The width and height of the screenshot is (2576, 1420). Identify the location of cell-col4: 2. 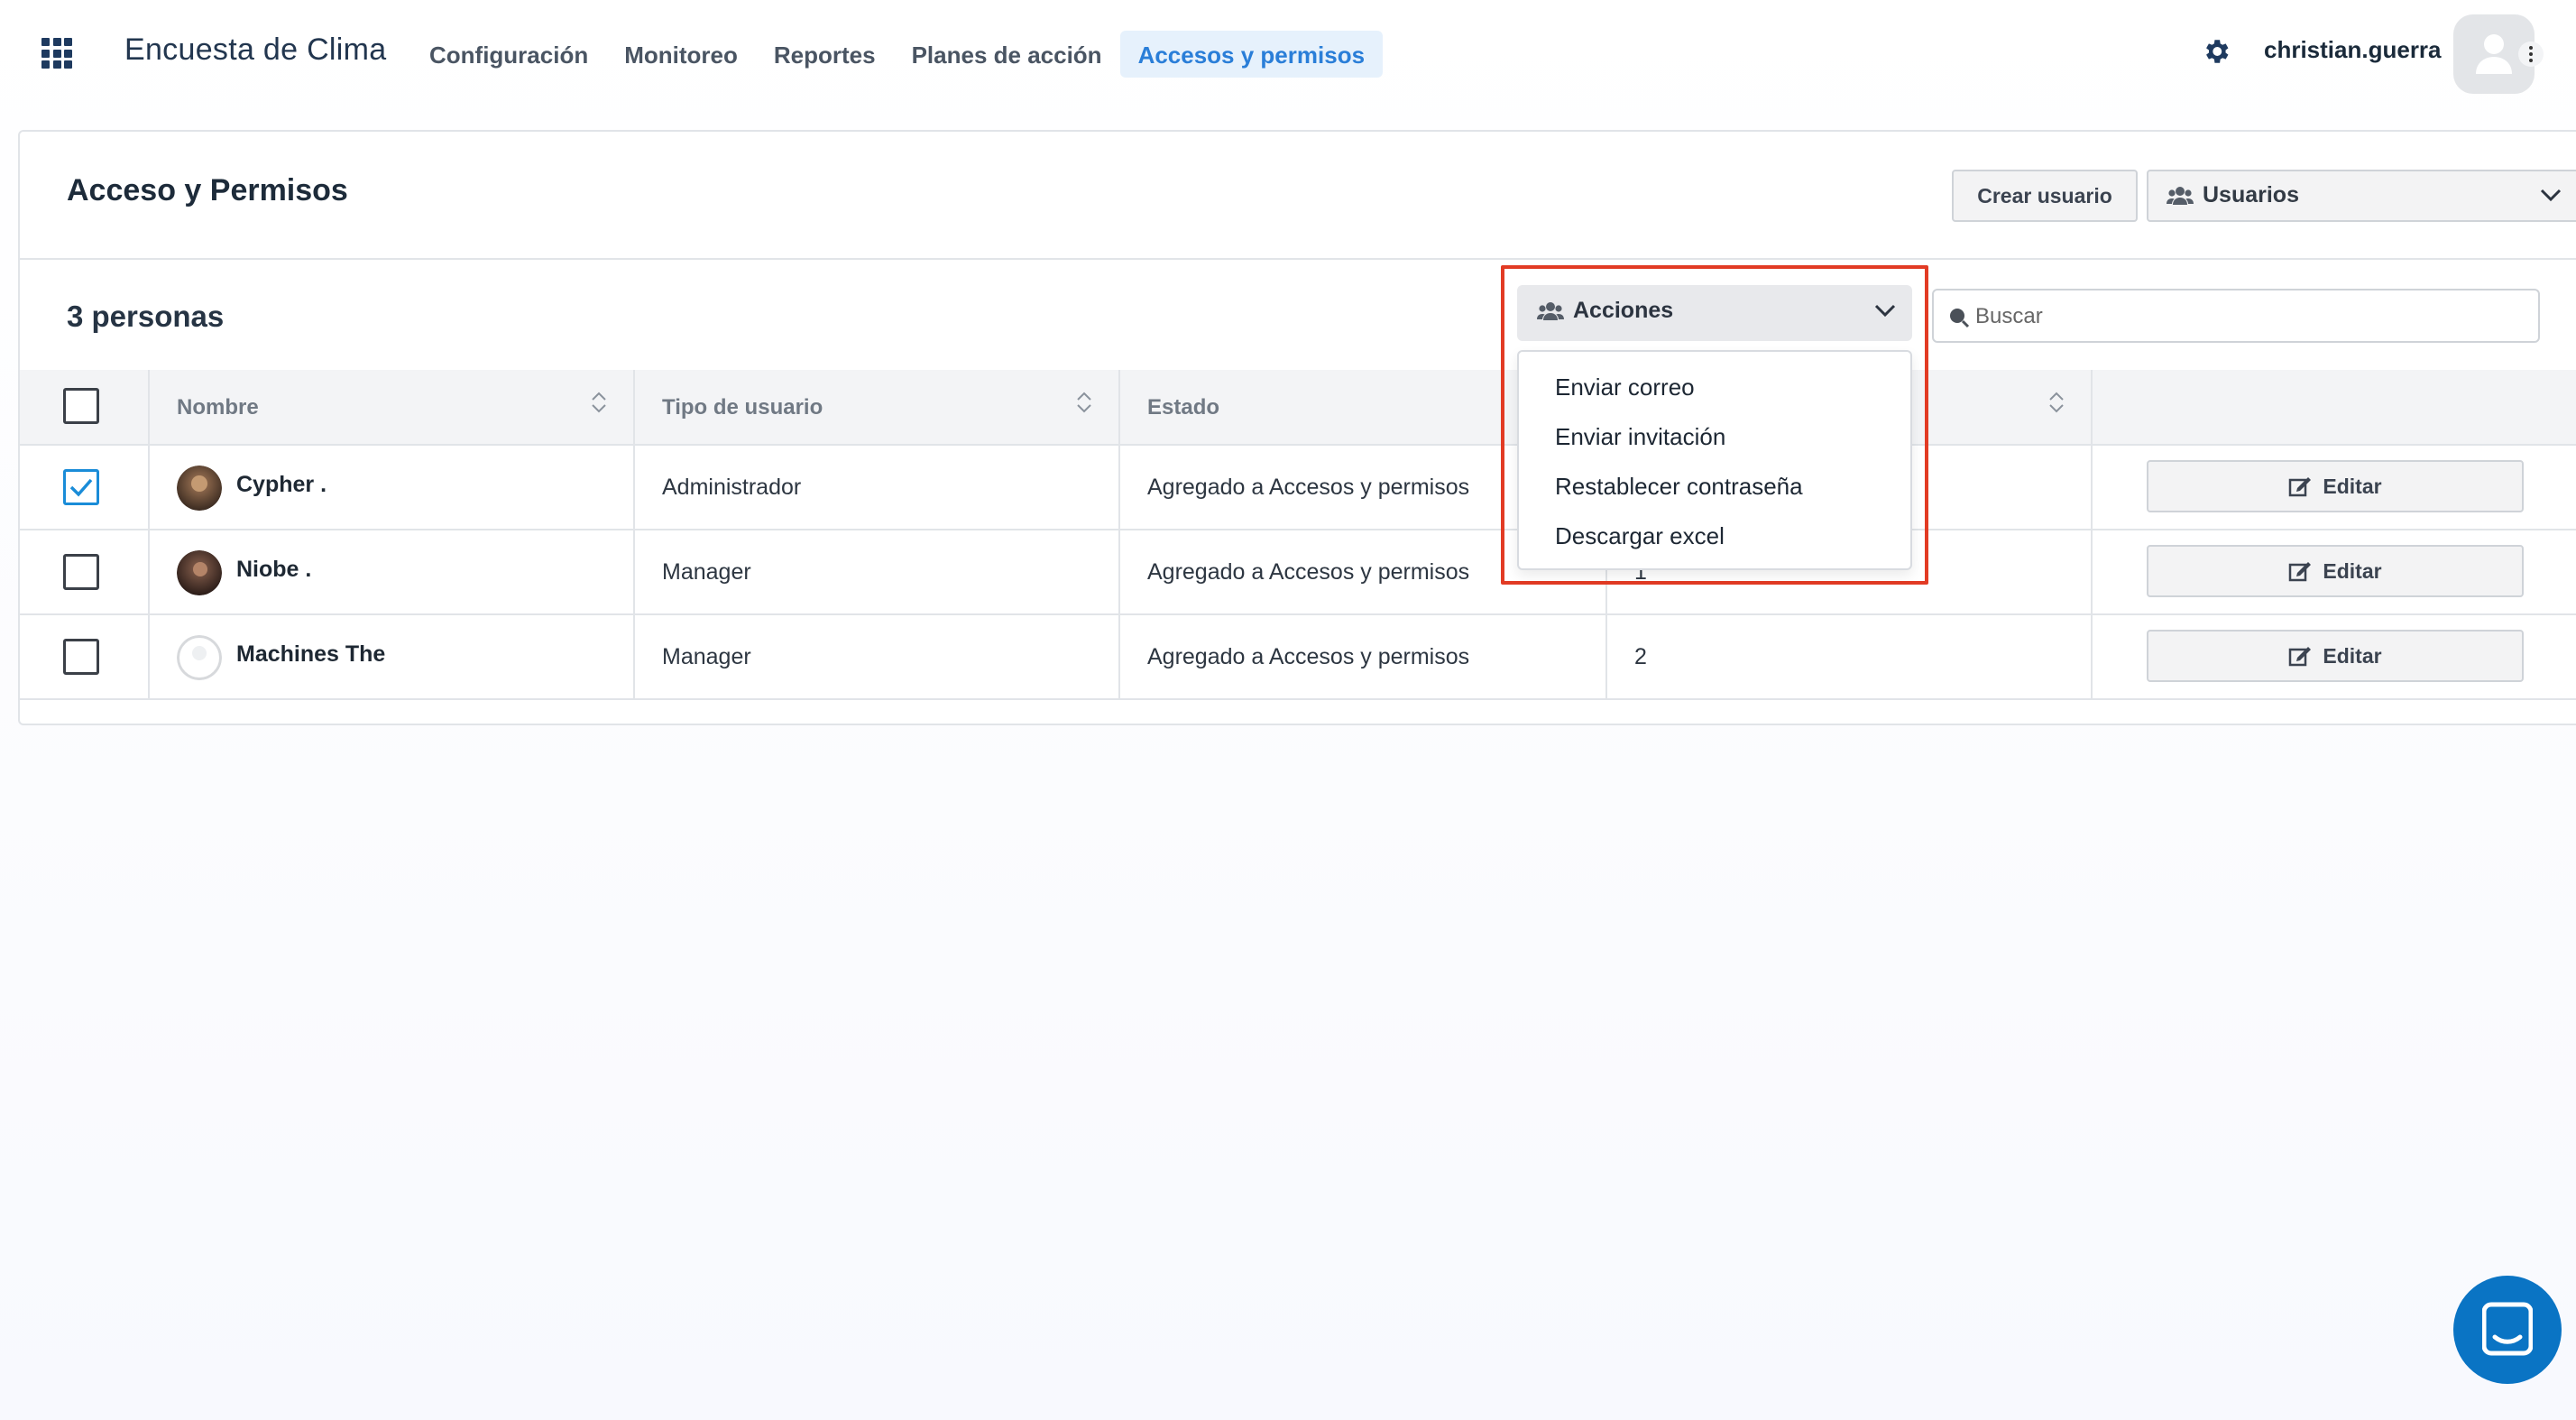
(1850, 657).